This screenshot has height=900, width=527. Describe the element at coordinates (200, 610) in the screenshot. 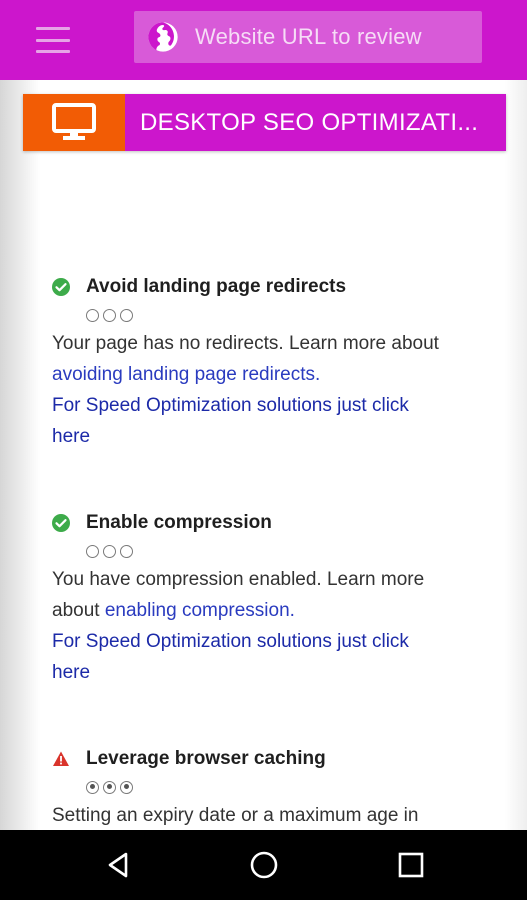

I see `learn-more-link: enabling compression.` at that location.